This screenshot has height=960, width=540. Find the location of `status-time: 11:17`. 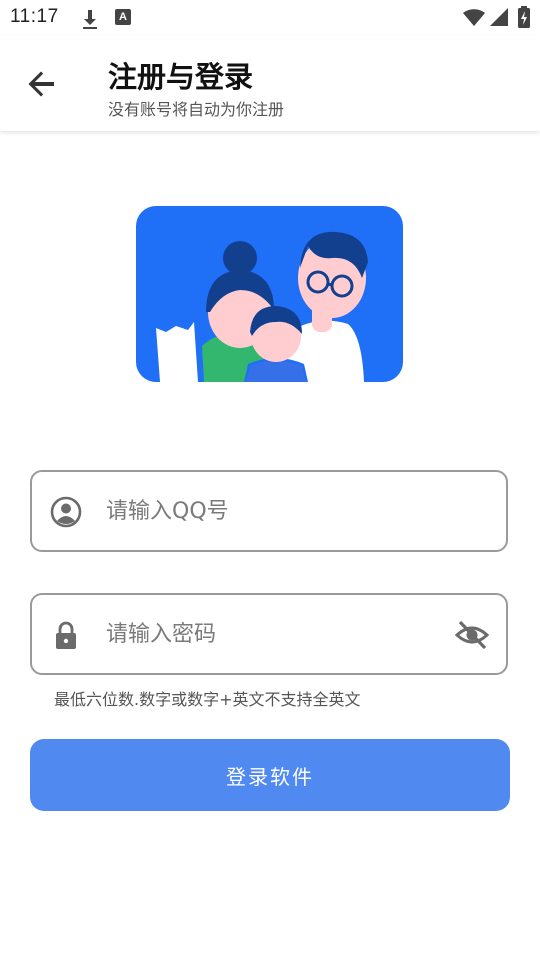

status-time: 11:17 is located at coordinates (34, 16).